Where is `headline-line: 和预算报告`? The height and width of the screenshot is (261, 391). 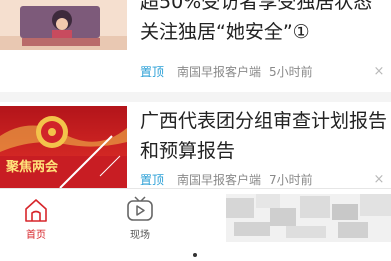 headline-line: 和预算报告 is located at coordinates (188, 151).